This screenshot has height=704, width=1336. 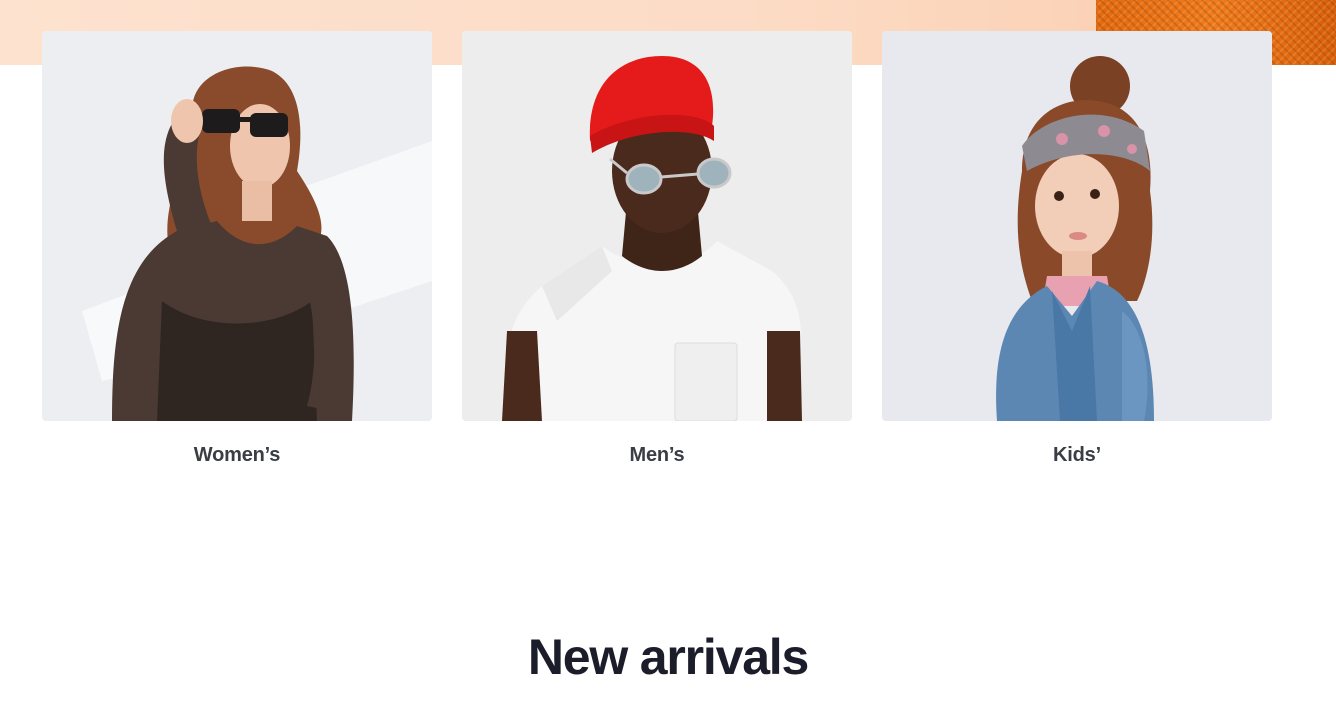 What do you see at coordinates (668, 657) in the screenshot?
I see `new-arrivals-heading: New arrivals` at bounding box center [668, 657].